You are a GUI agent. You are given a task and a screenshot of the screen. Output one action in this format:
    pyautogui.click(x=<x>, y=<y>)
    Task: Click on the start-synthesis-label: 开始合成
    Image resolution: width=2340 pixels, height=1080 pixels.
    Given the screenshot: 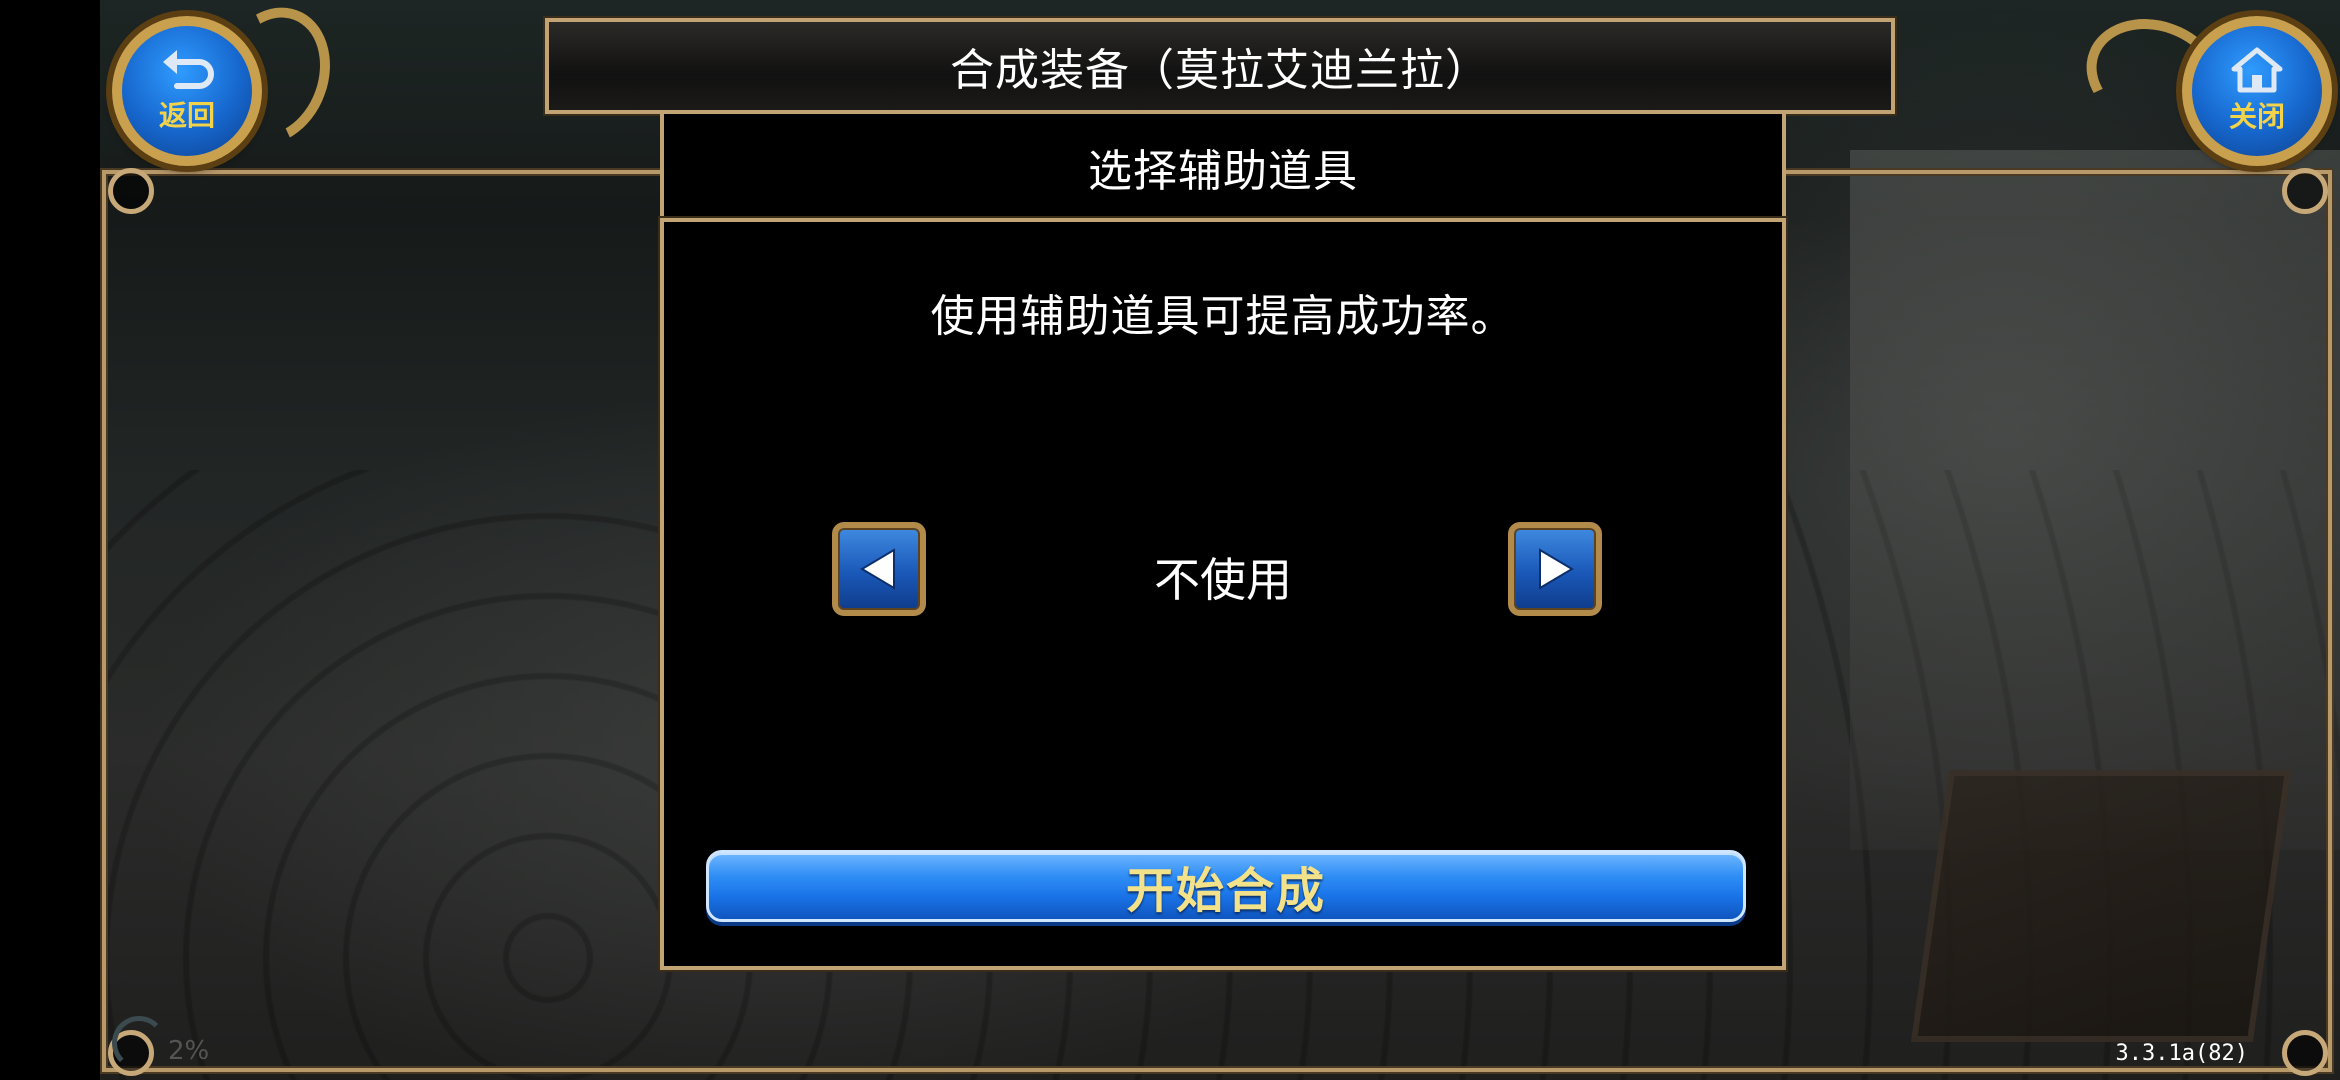 What is the action you would take?
    pyautogui.click(x=1225, y=891)
    